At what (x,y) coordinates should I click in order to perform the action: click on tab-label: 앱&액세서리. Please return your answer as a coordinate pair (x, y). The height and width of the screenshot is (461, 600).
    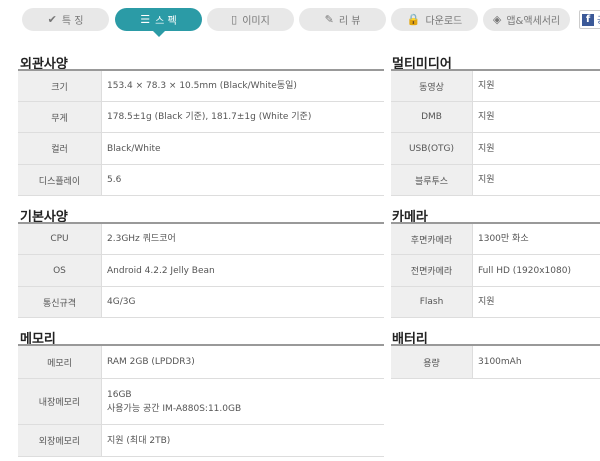
    Looking at the image, I should click on (533, 21).